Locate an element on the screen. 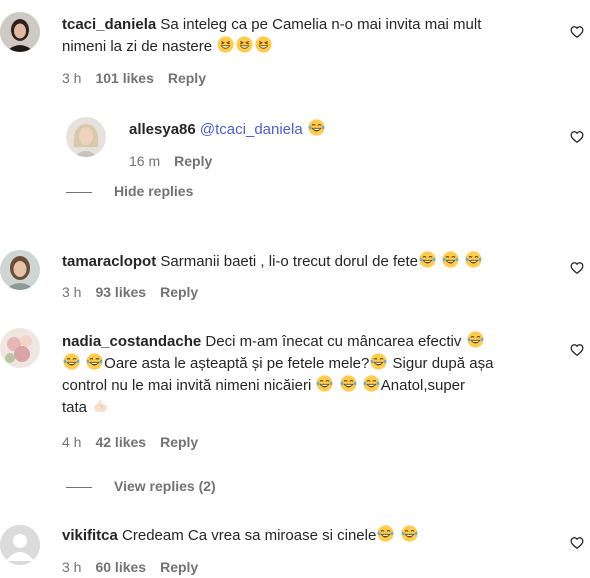  username: tamaraclopot is located at coordinates (109, 261).